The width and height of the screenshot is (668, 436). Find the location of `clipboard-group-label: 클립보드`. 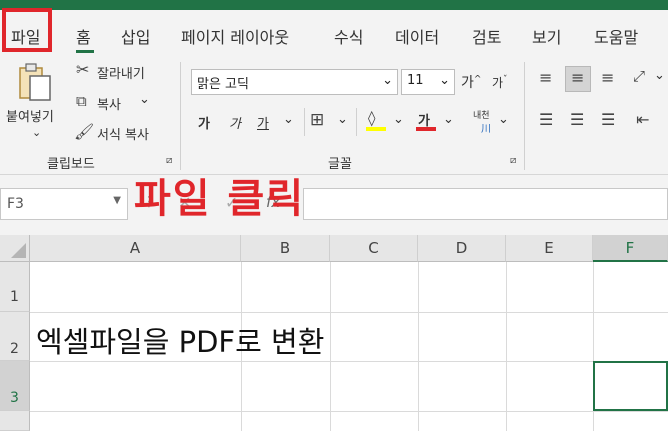

clipboard-group-label: 클립보드 is located at coordinates (71, 164).